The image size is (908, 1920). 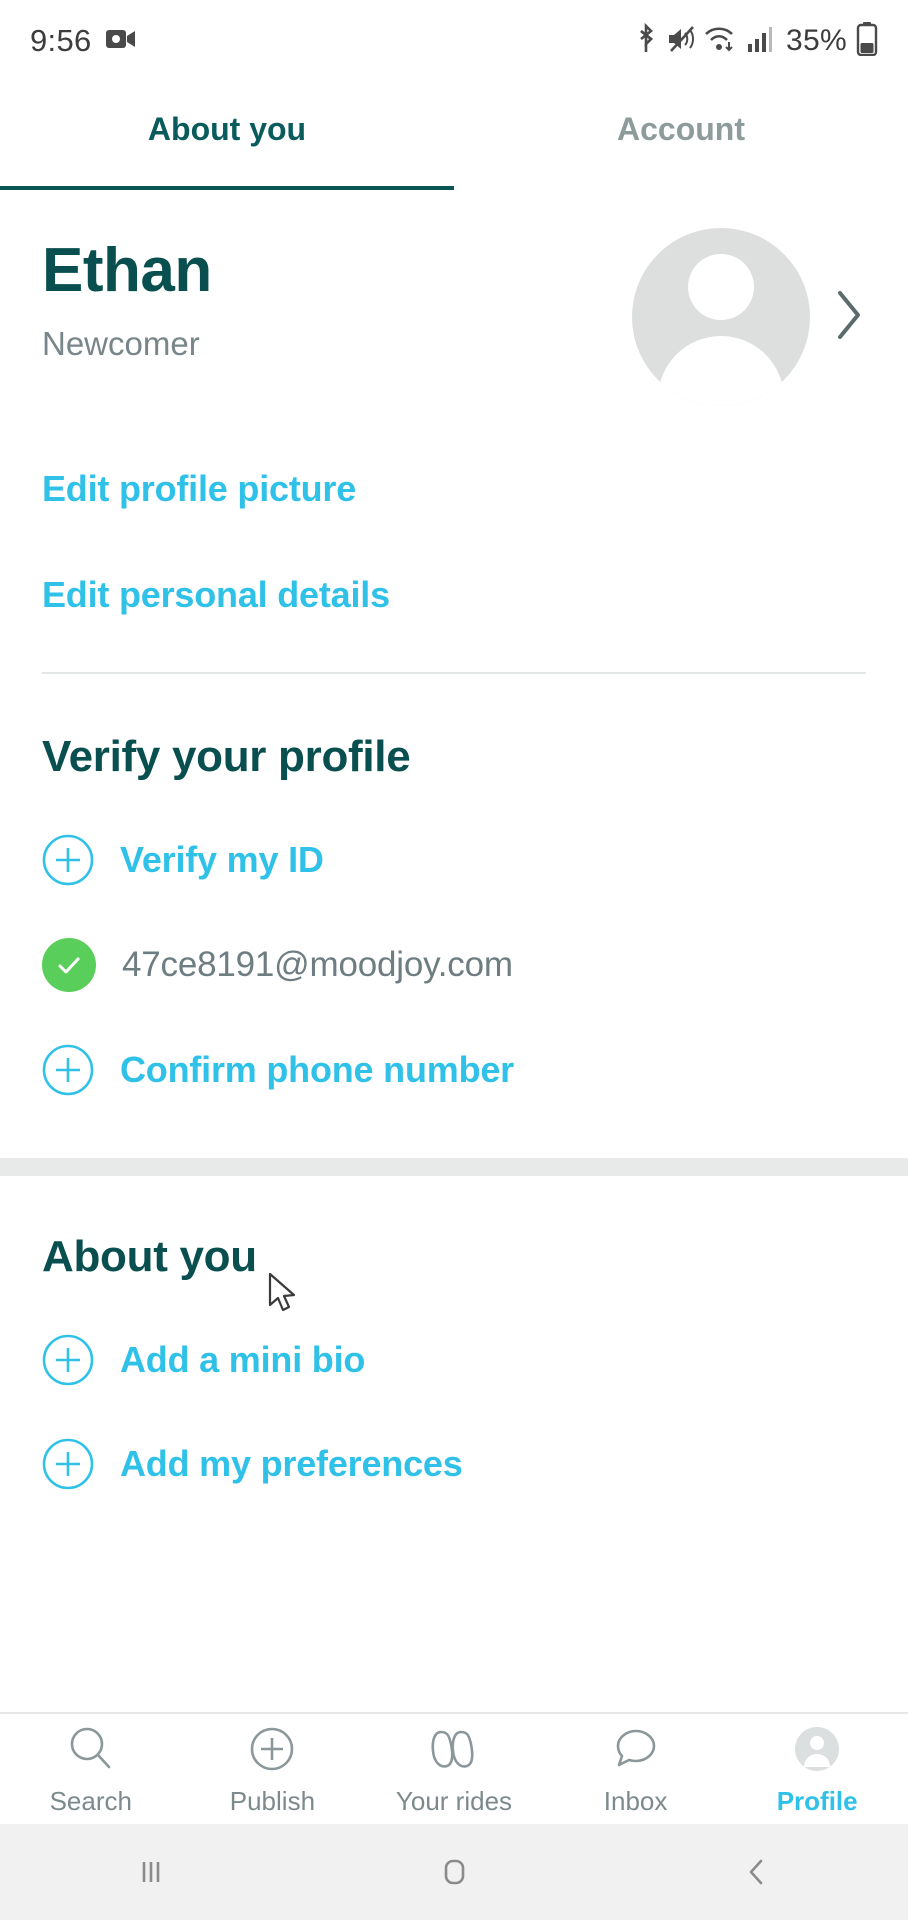 I want to click on confirm-phone-number-row: Confirm phone number, so click(x=454, y=1070).